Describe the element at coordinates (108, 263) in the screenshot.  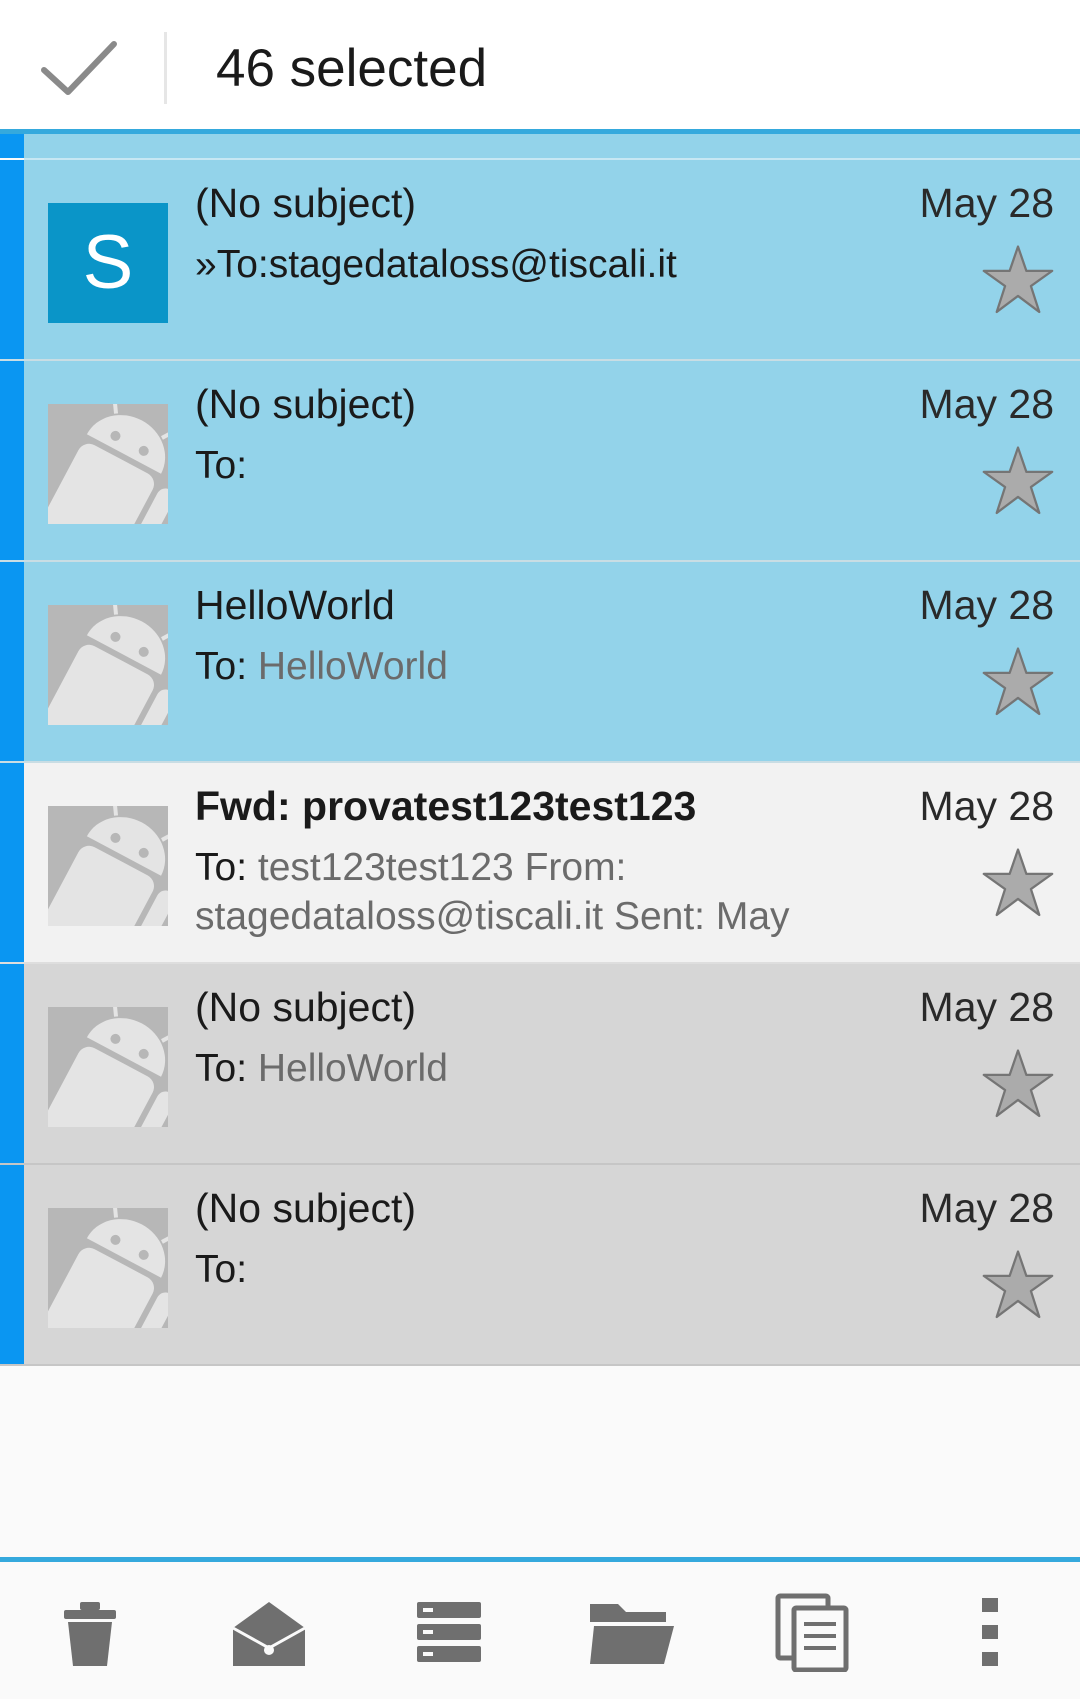
I see `sender-avatar: S` at that location.